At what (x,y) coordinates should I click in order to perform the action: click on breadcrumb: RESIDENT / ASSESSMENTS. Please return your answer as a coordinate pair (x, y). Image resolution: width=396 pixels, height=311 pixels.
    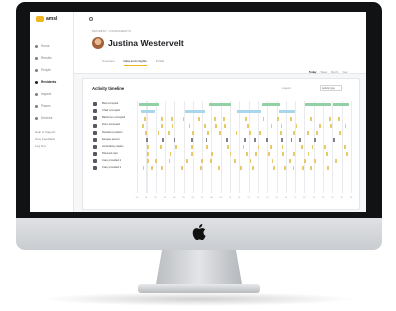
    Looking at the image, I should click on (111, 31).